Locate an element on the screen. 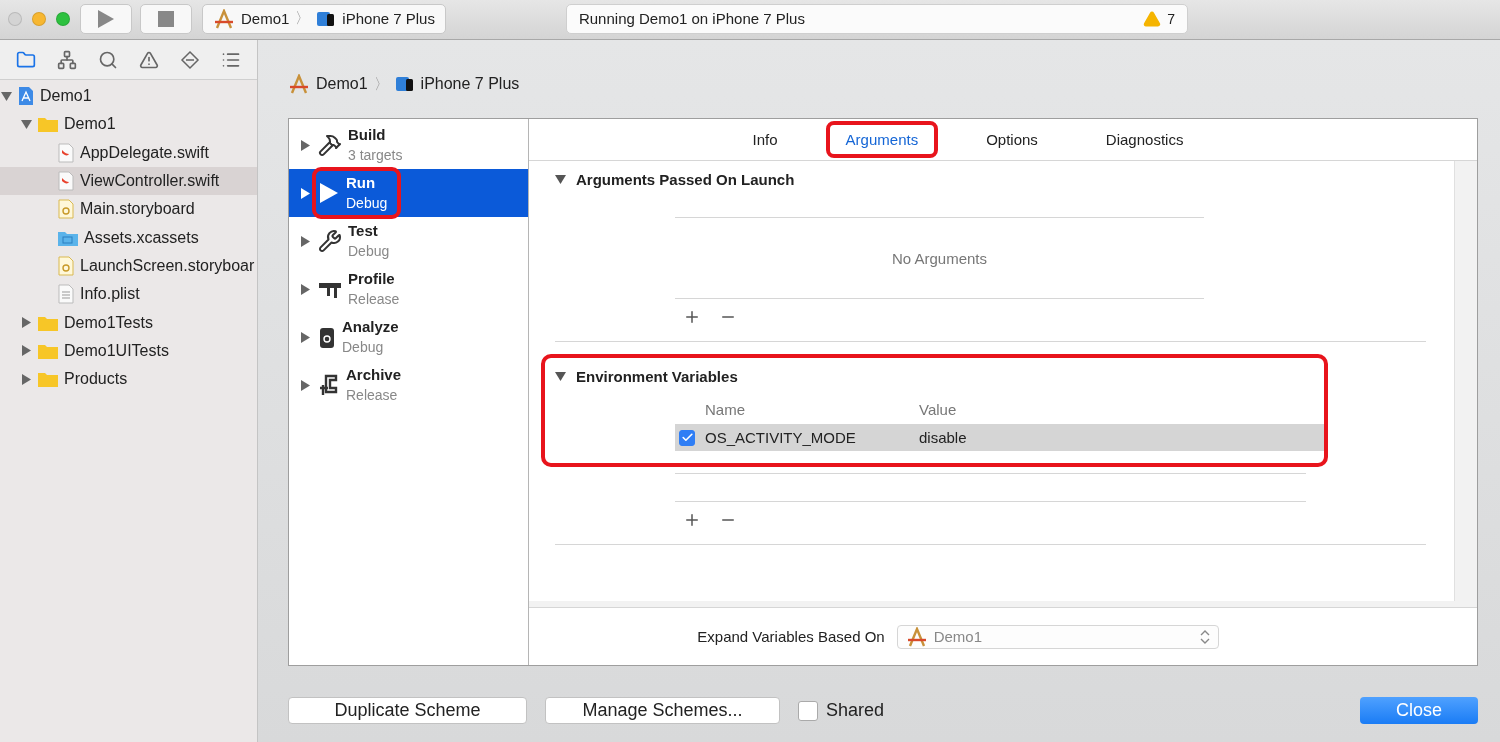 Image resolution: width=1500 pixels, height=742 pixels. empty-list-text: No Arguments is located at coordinates (939, 258).